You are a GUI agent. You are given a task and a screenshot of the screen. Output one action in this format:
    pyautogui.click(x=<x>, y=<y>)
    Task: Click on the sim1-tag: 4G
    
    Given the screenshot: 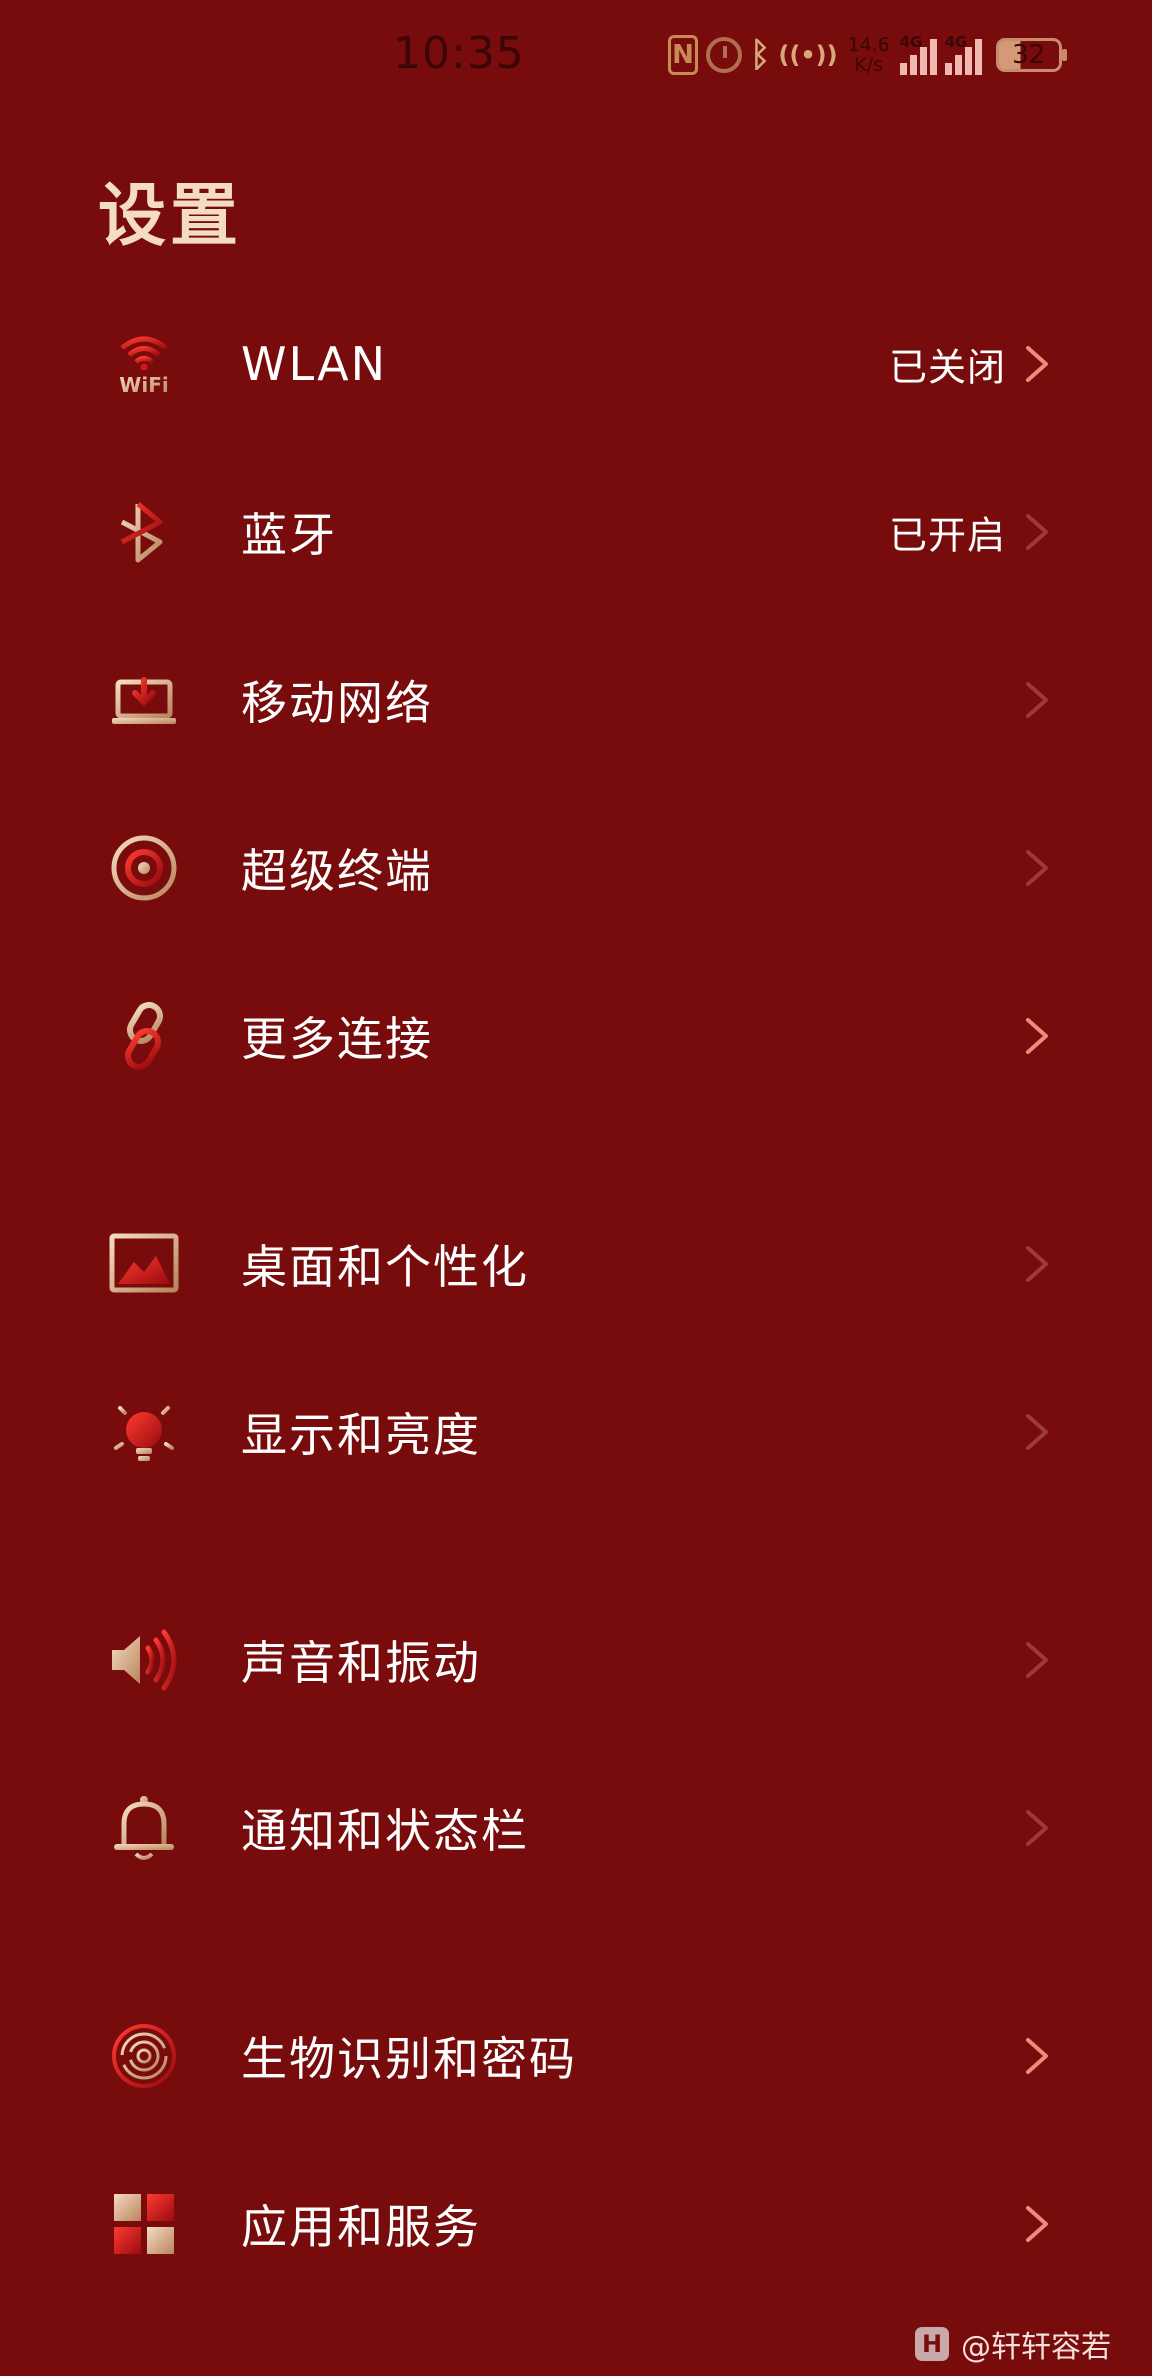 What is the action you would take?
    pyautogui.click(x=911, y=42)
    